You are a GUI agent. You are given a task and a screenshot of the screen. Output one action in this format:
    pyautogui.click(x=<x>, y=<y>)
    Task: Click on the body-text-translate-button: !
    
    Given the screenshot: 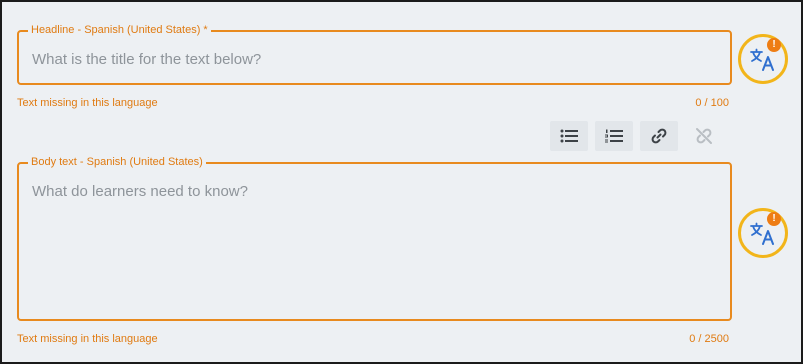 What is the action you would take?
    pyautogui.click(x=763, y=233)
    